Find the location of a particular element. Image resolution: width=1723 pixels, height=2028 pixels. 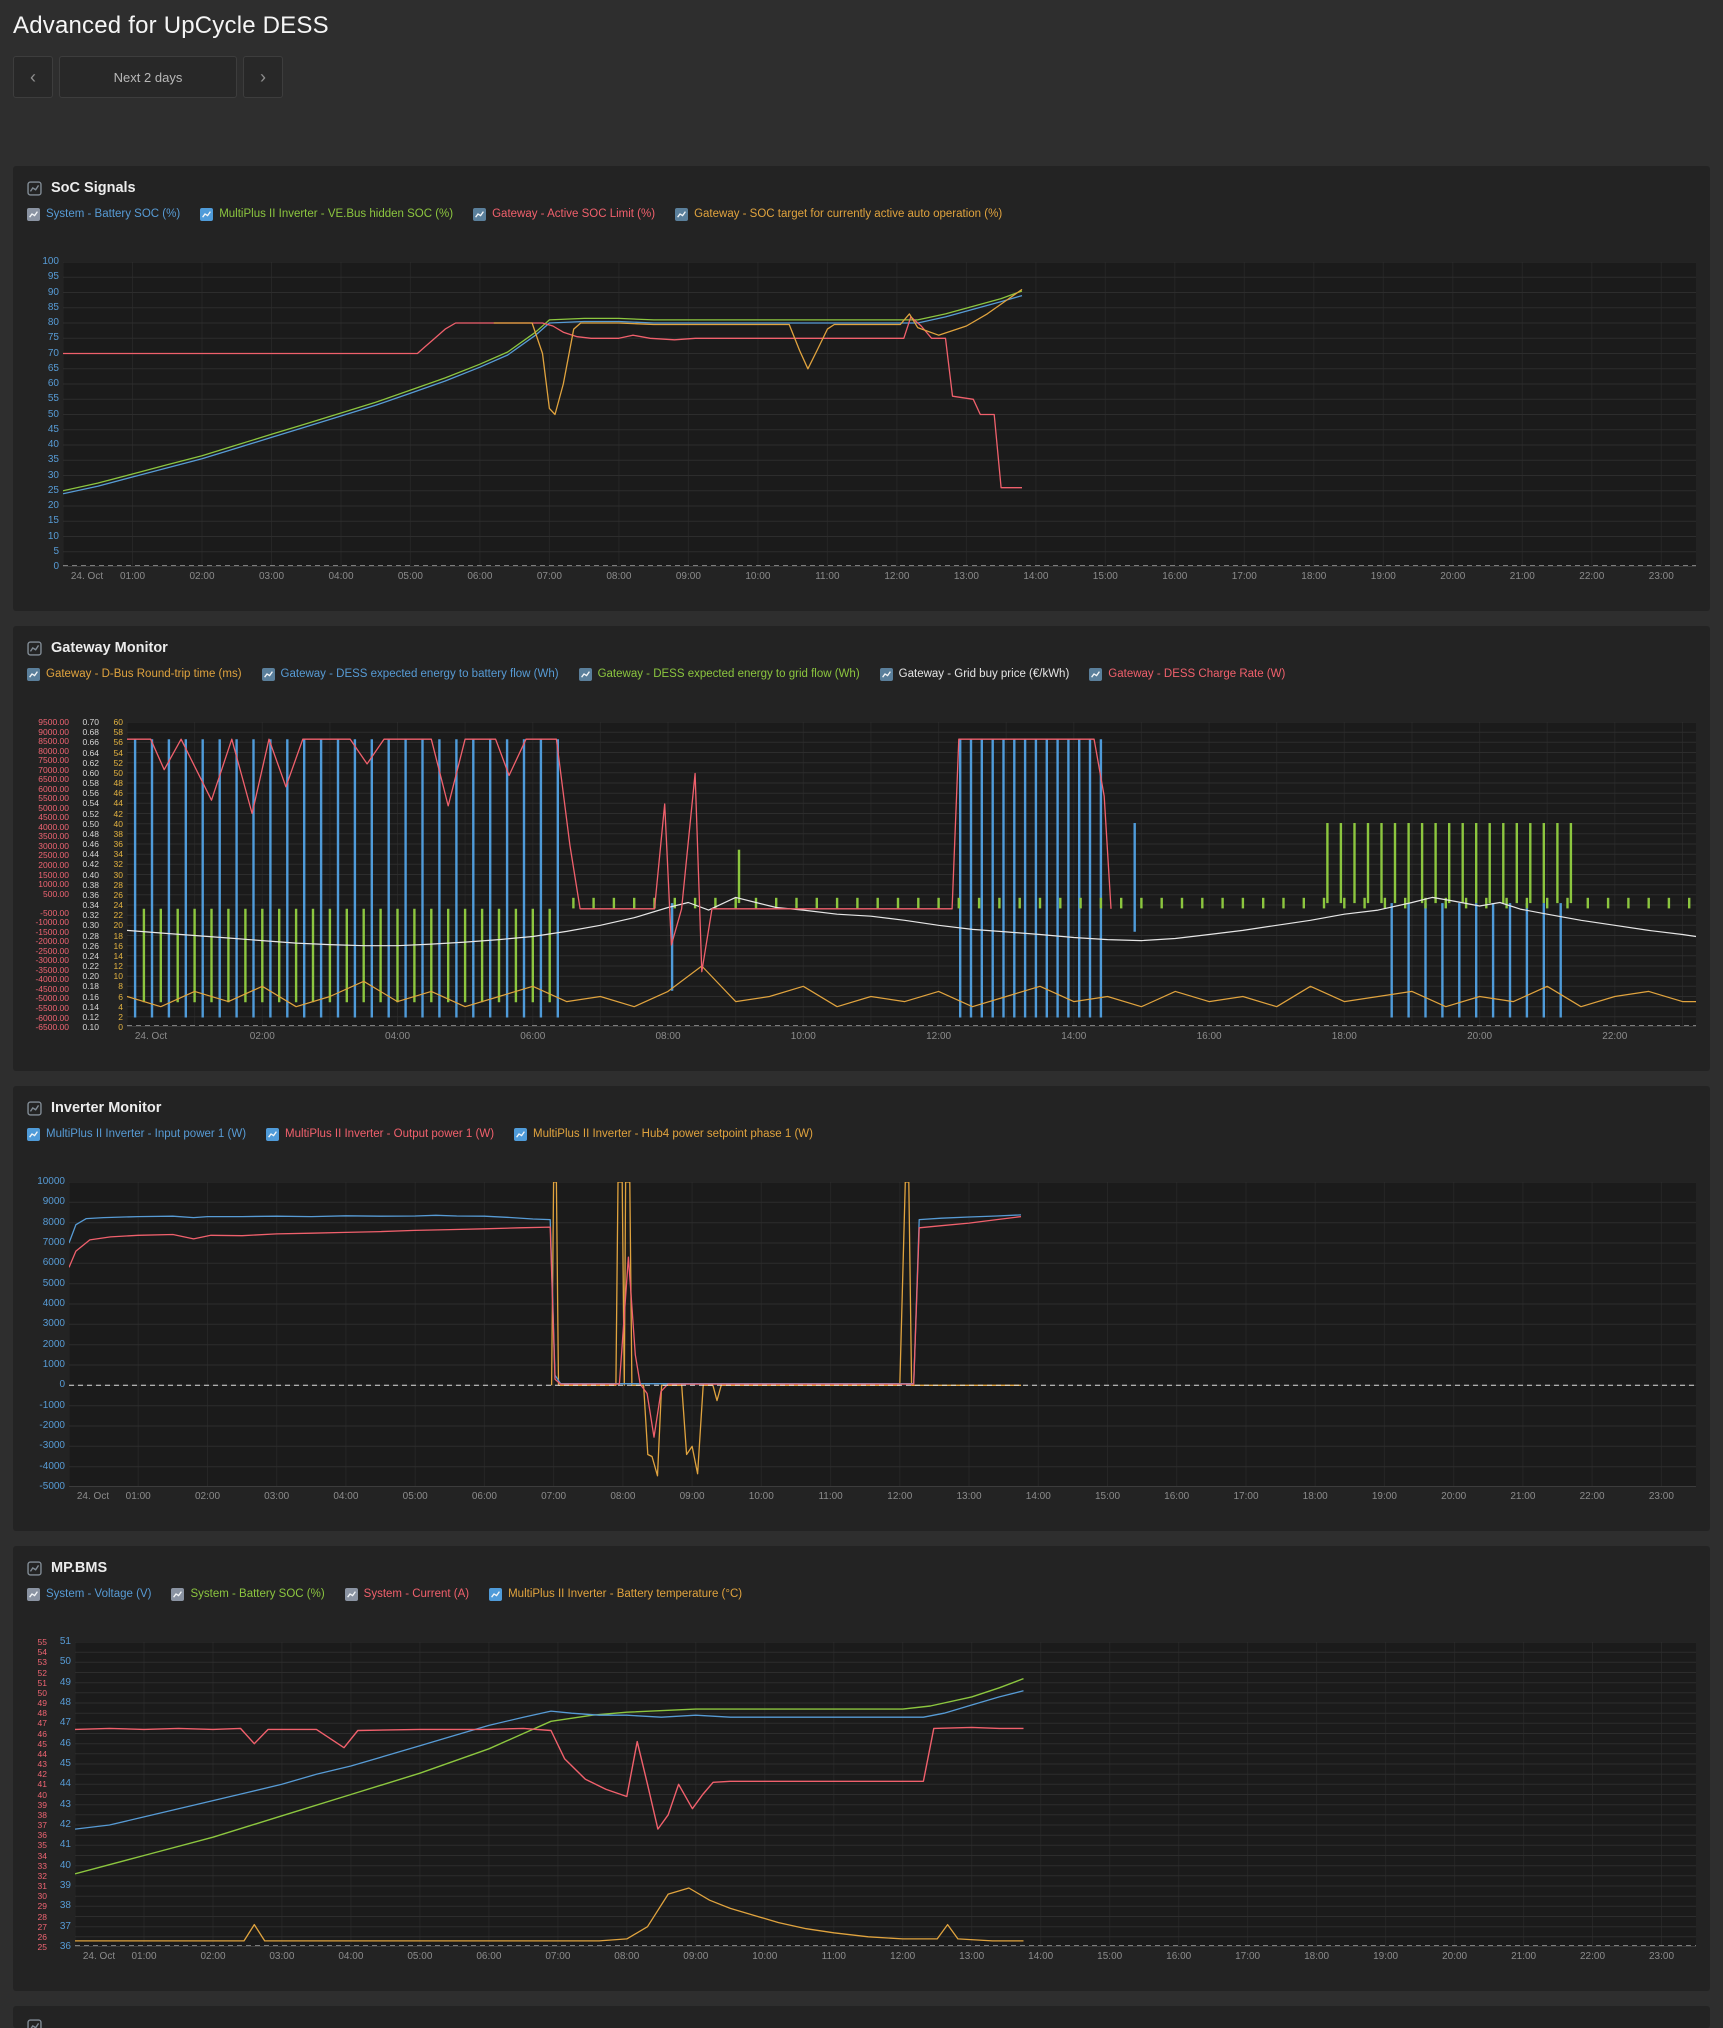

panel-title: SoC Signals is located at coordinates (93, 188).